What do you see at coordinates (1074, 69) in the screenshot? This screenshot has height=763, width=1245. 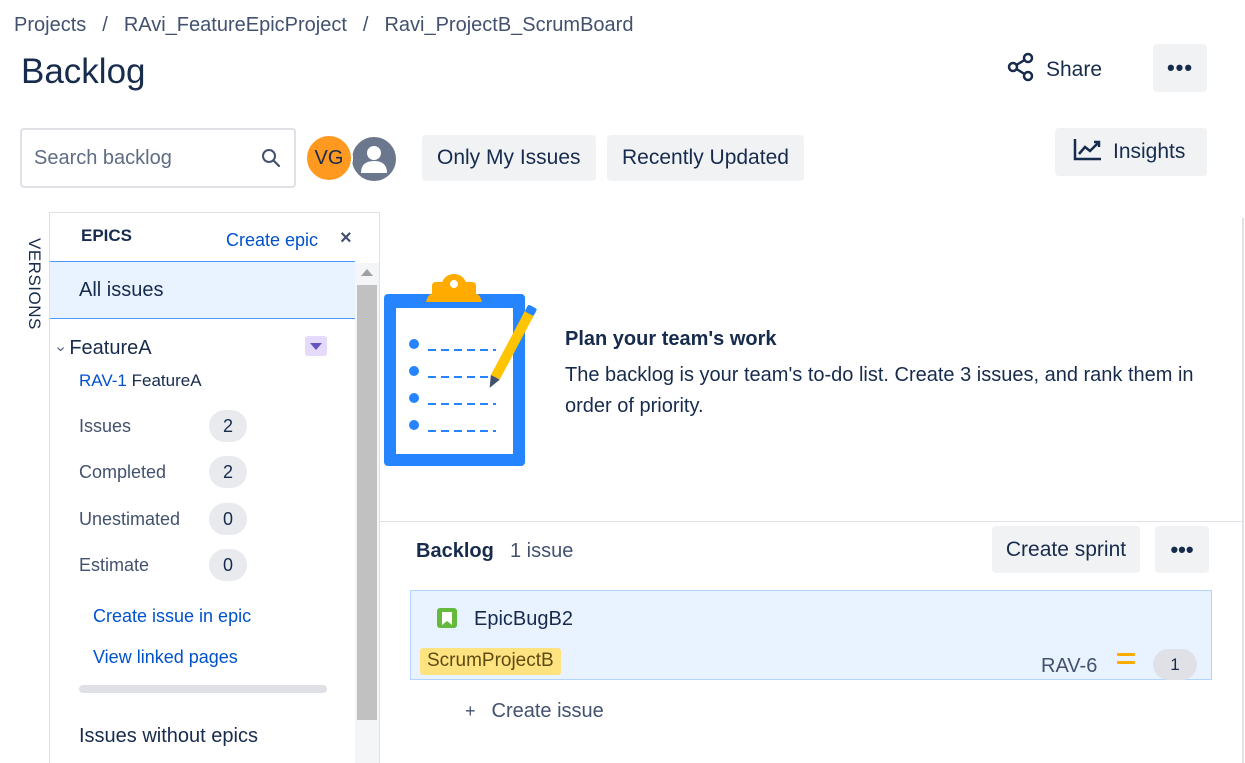 I see `share-label: Share` at bounding box center [1074, 69].